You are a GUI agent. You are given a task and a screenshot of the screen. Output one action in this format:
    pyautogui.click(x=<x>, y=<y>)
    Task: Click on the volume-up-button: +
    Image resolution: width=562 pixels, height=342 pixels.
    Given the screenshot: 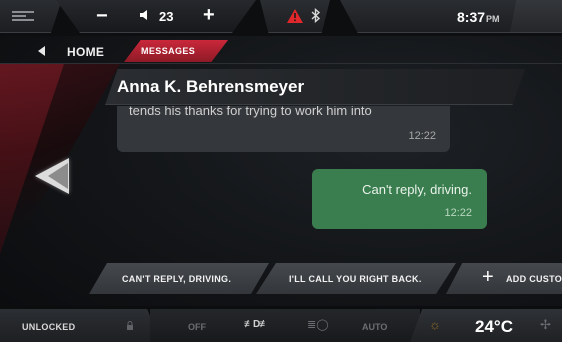 What is the action you would take?
    pyautogui.click(x=209, y=15)
    